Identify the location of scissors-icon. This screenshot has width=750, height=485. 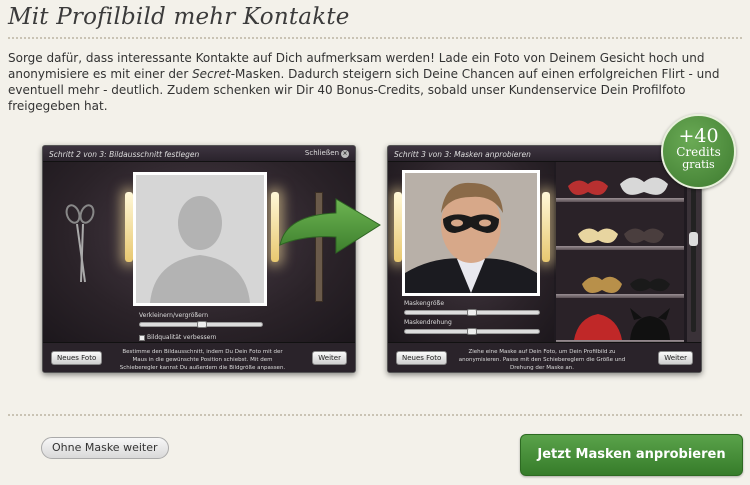
(80, 243).